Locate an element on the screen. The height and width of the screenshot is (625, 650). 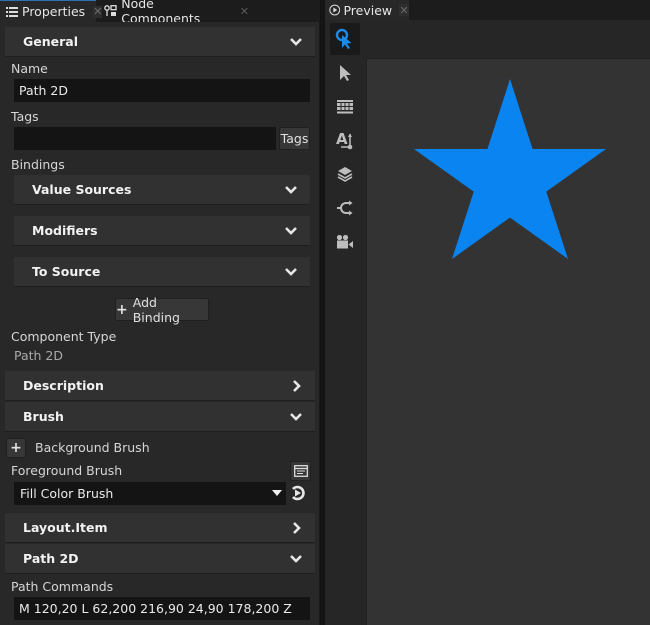
tab-label: Preview is located at coordinates (368, 10).